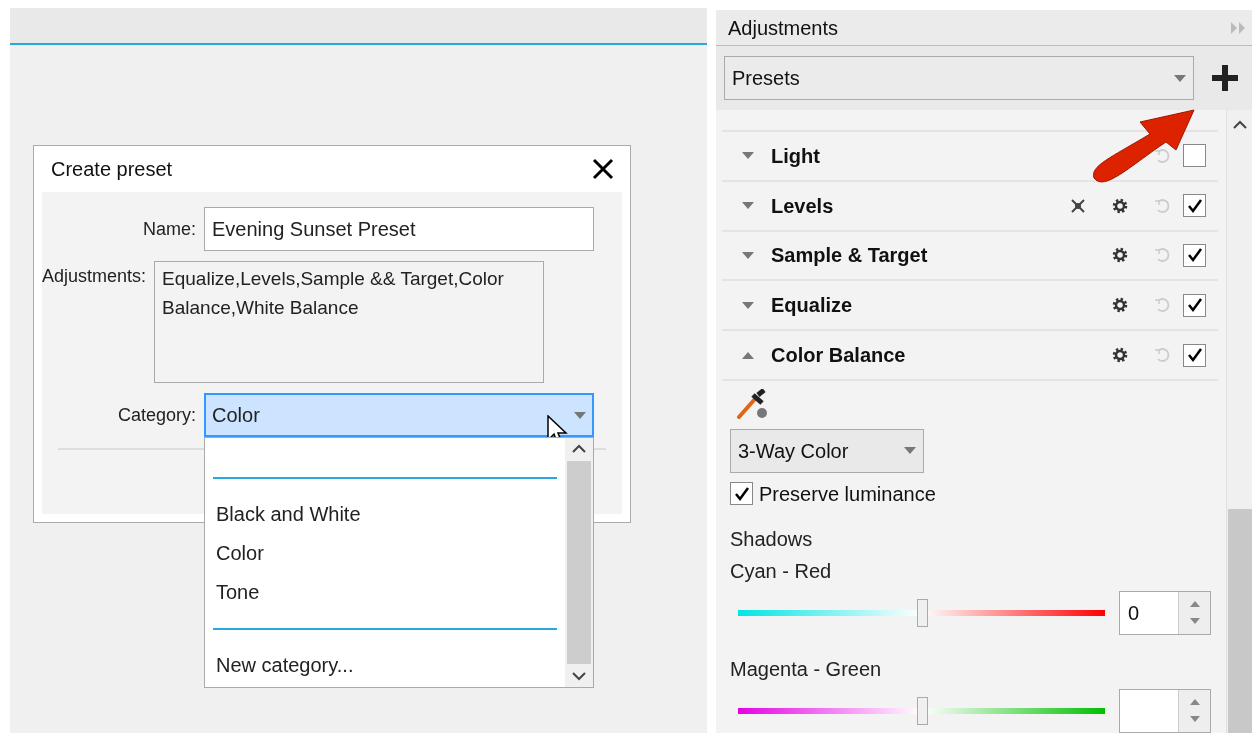  Describe the element at coordinates (95, 276) in the screenshot. I see `field-label: Adjustments:` at that location.